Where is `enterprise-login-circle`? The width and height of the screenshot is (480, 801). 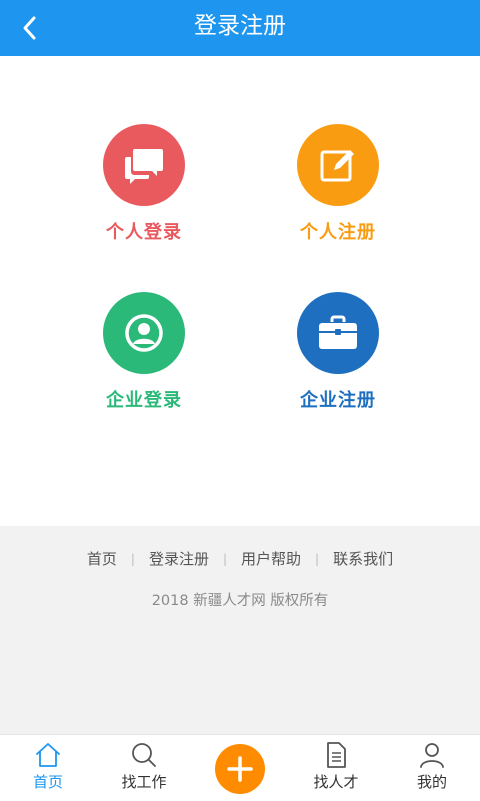
enterprise-login-circle is located at coordinates (144, 333).